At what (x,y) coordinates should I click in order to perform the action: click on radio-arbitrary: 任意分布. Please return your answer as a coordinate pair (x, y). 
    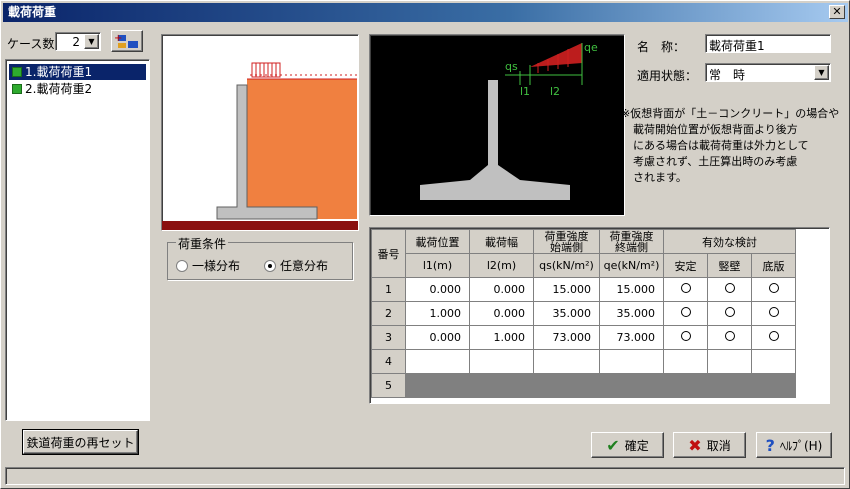
    Looking at the image, I should click on (296, 265).